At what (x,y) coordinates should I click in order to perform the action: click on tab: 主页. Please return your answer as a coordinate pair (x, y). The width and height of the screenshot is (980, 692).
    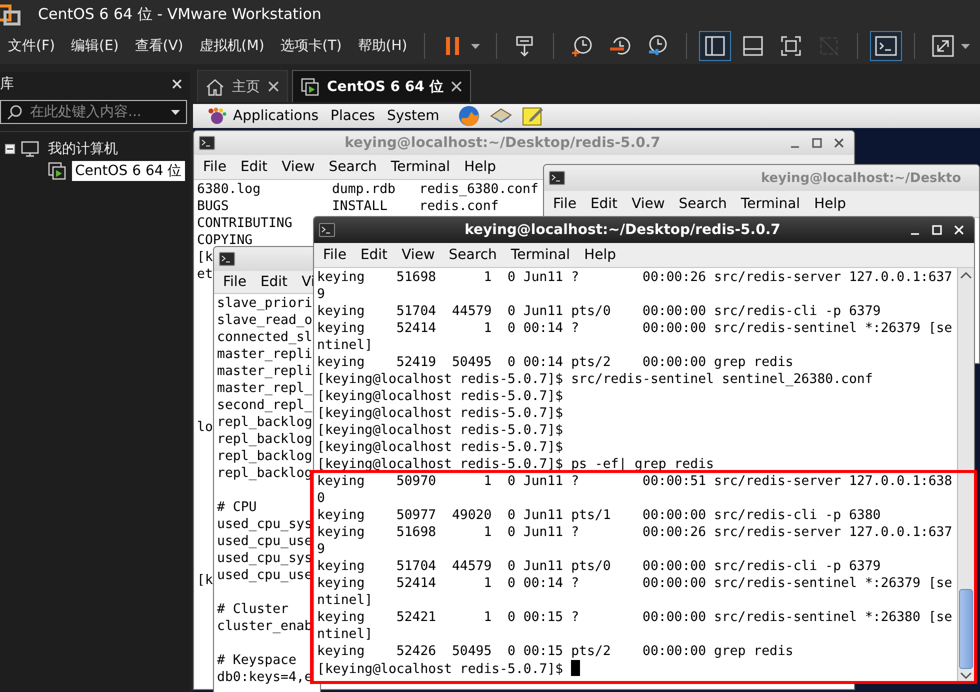
    Looking at the image, I should click on (242, 86).